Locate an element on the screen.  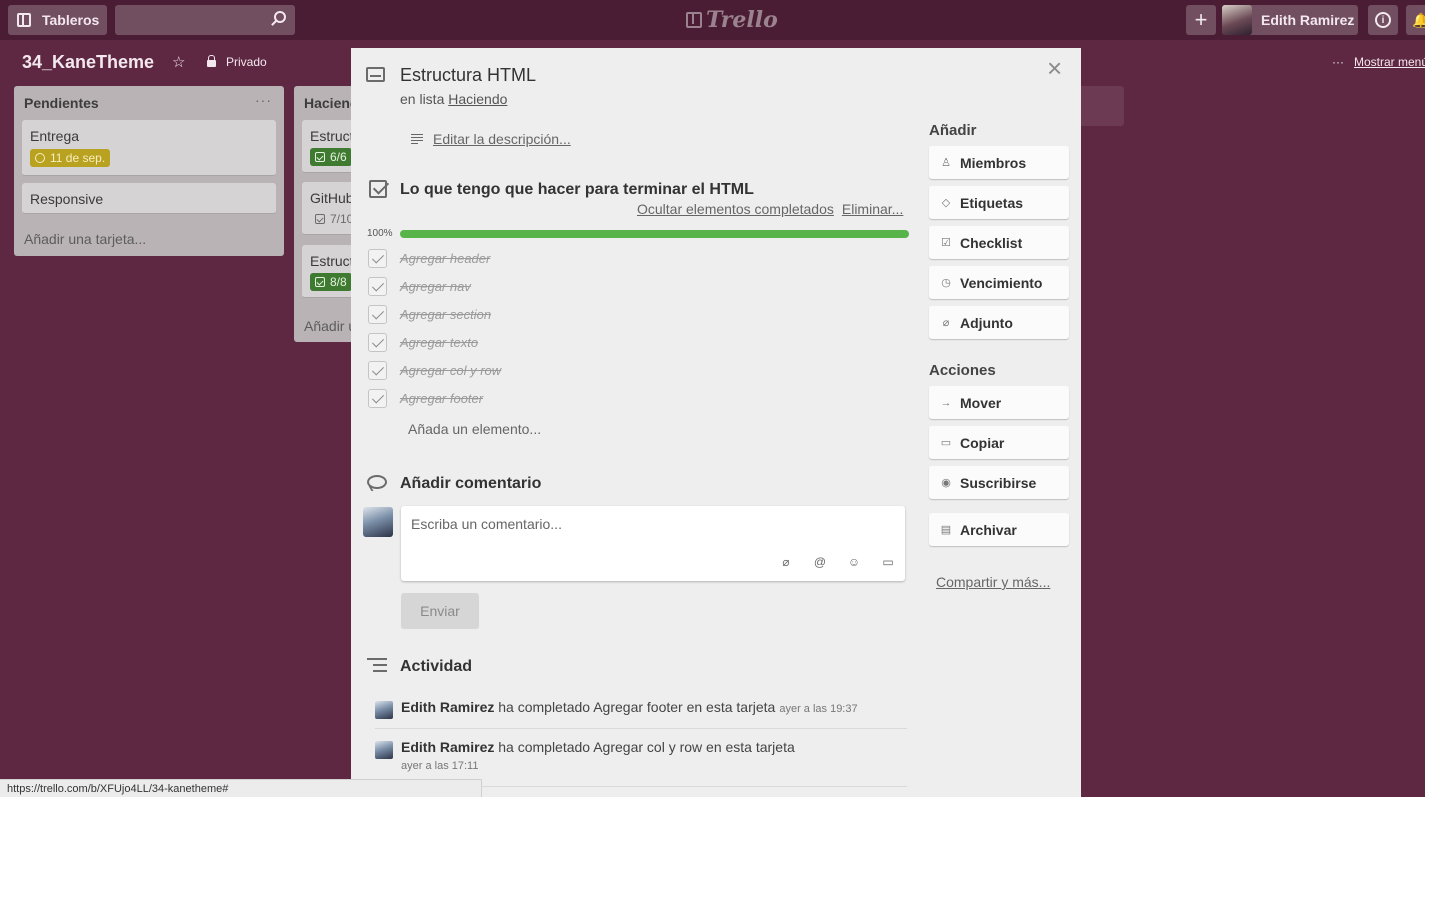
checklist-item-text: Agregar texto is located at coordinates (439, 342).